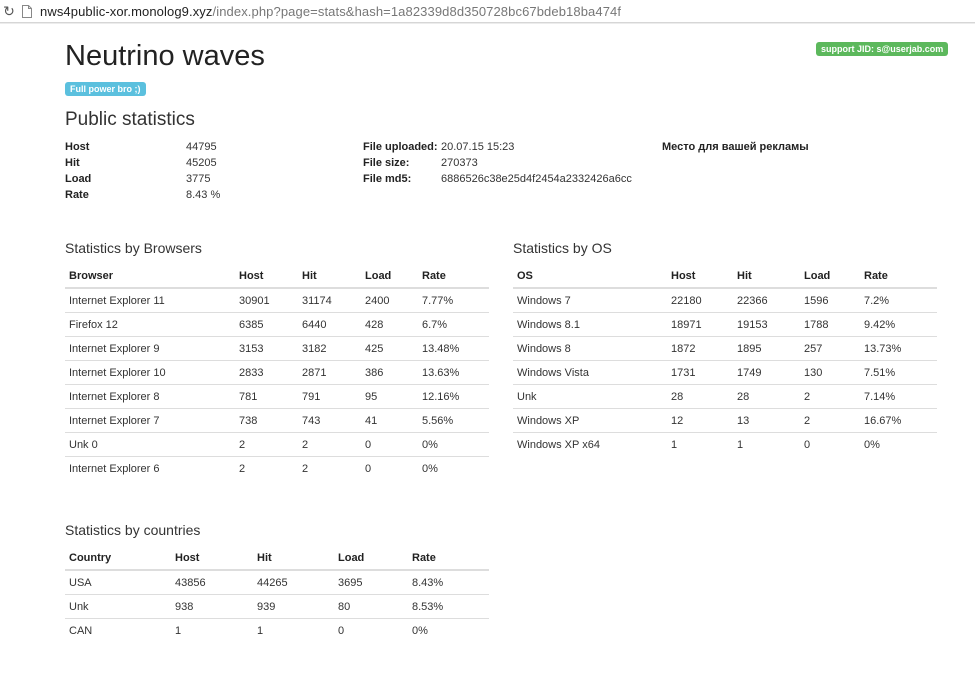  I want to click on table-cell: 31174, so click(317, 300).